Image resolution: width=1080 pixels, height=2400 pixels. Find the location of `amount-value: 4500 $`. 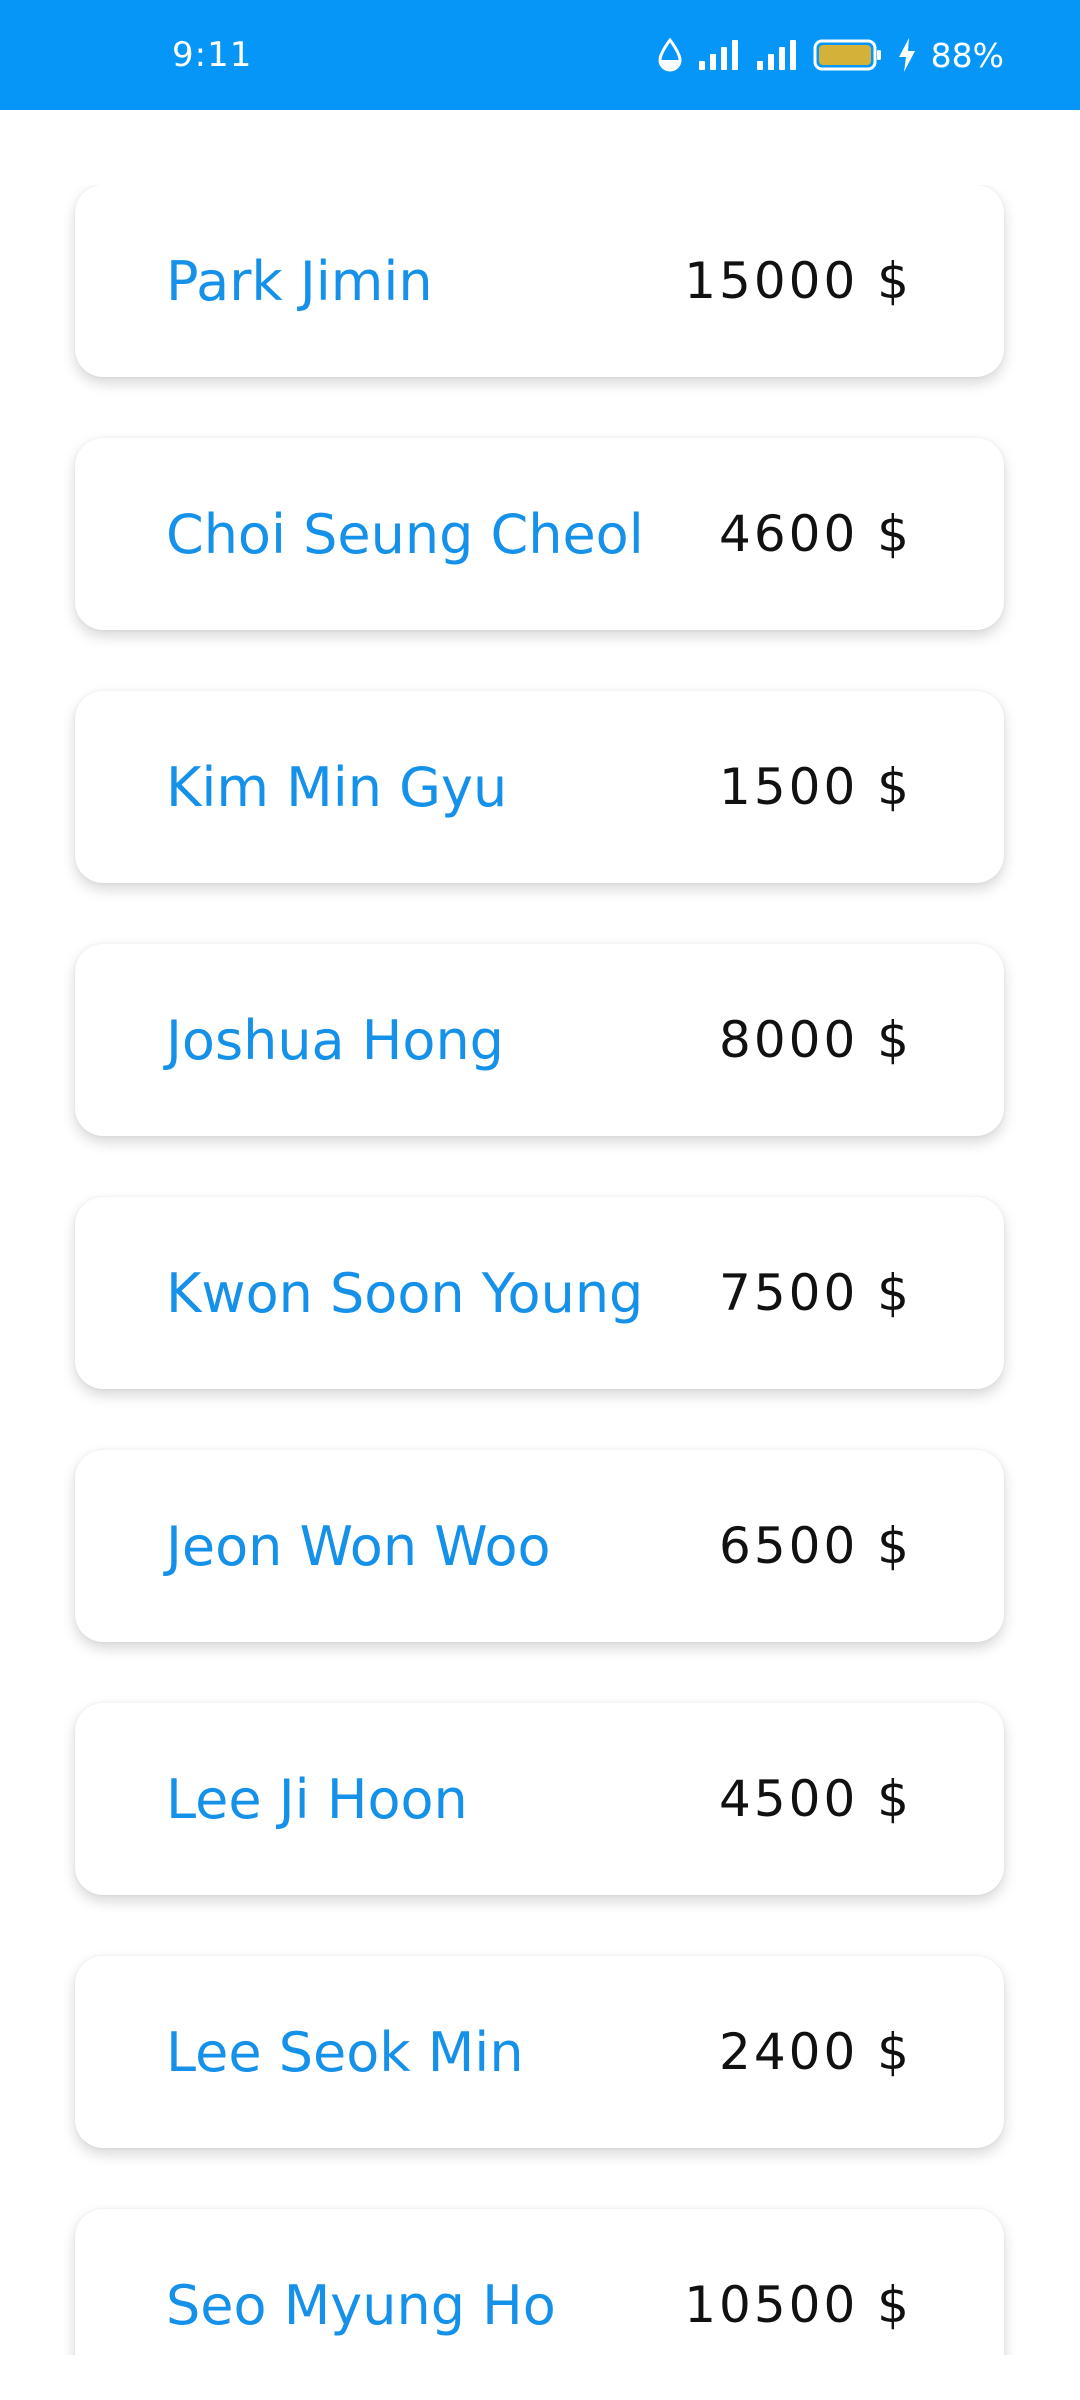

amount-value: 4500 $ is located at coordinates (815, 1799).